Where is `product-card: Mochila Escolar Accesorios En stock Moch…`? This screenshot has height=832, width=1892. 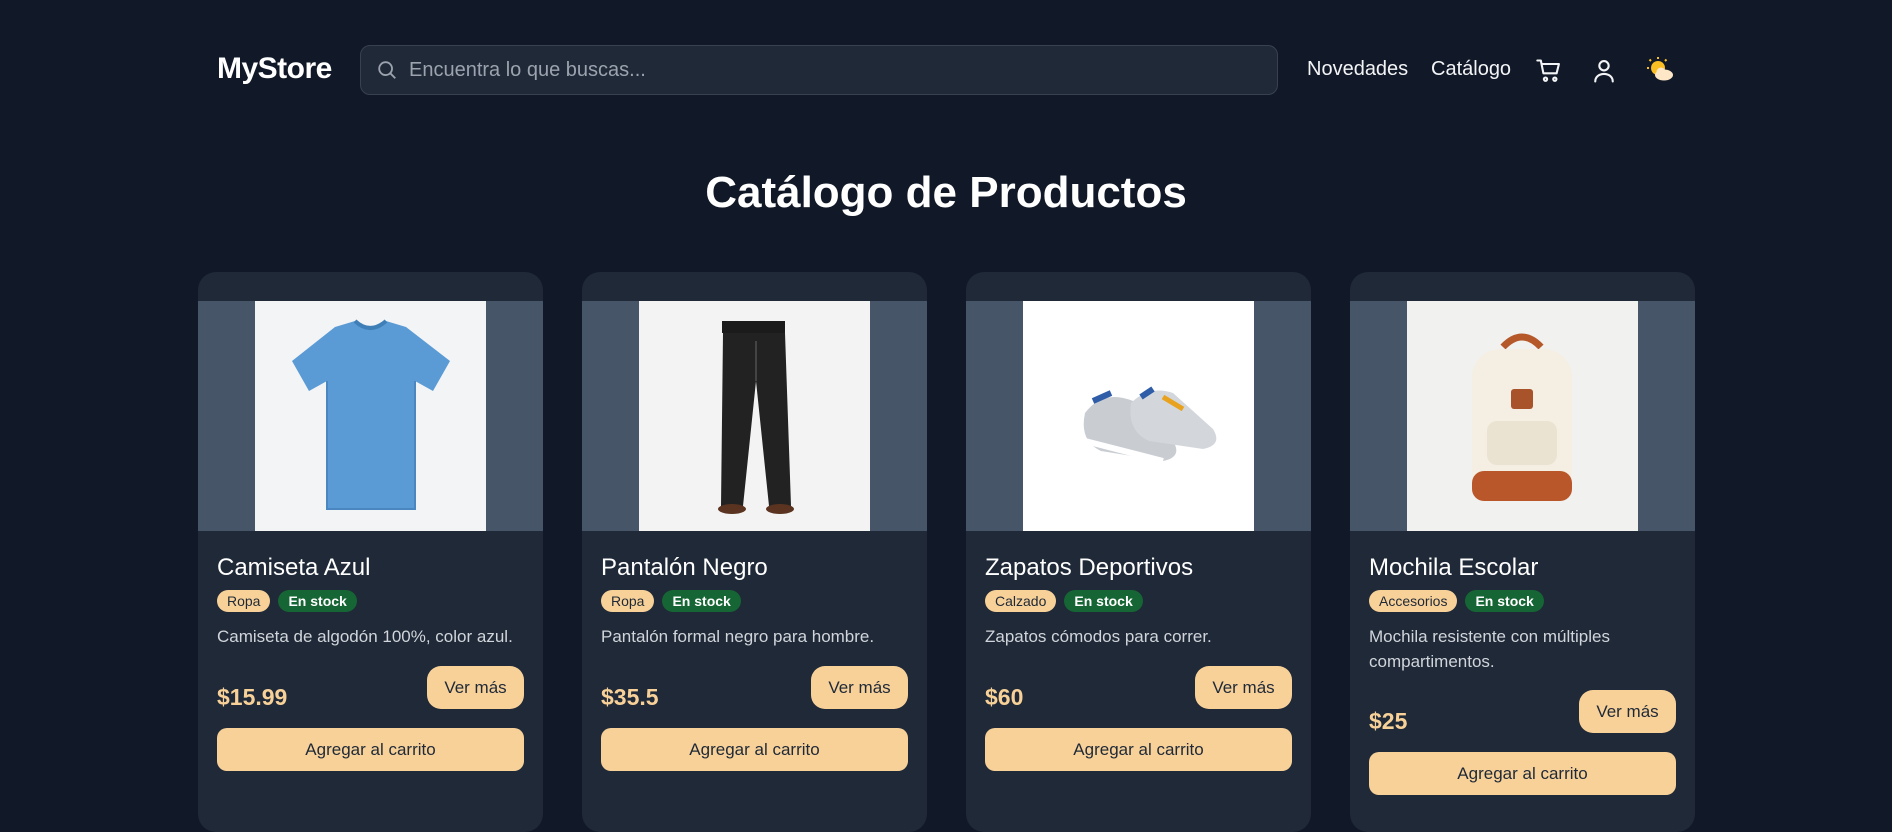 product-card: Mochila Escolar Accesorios En stock Moch… is located at coordinates (1522, 552).